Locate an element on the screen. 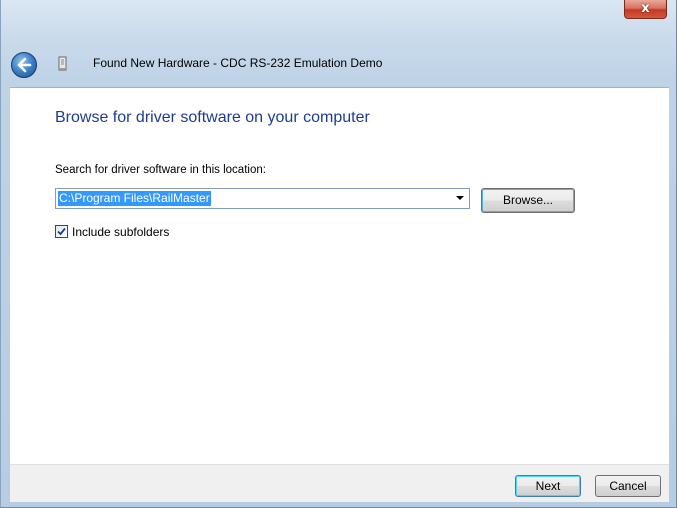 Image resolution: width=677 pixels, height=508 pixels. button-bar: Next Cancel is located at coordinates (339, 483).